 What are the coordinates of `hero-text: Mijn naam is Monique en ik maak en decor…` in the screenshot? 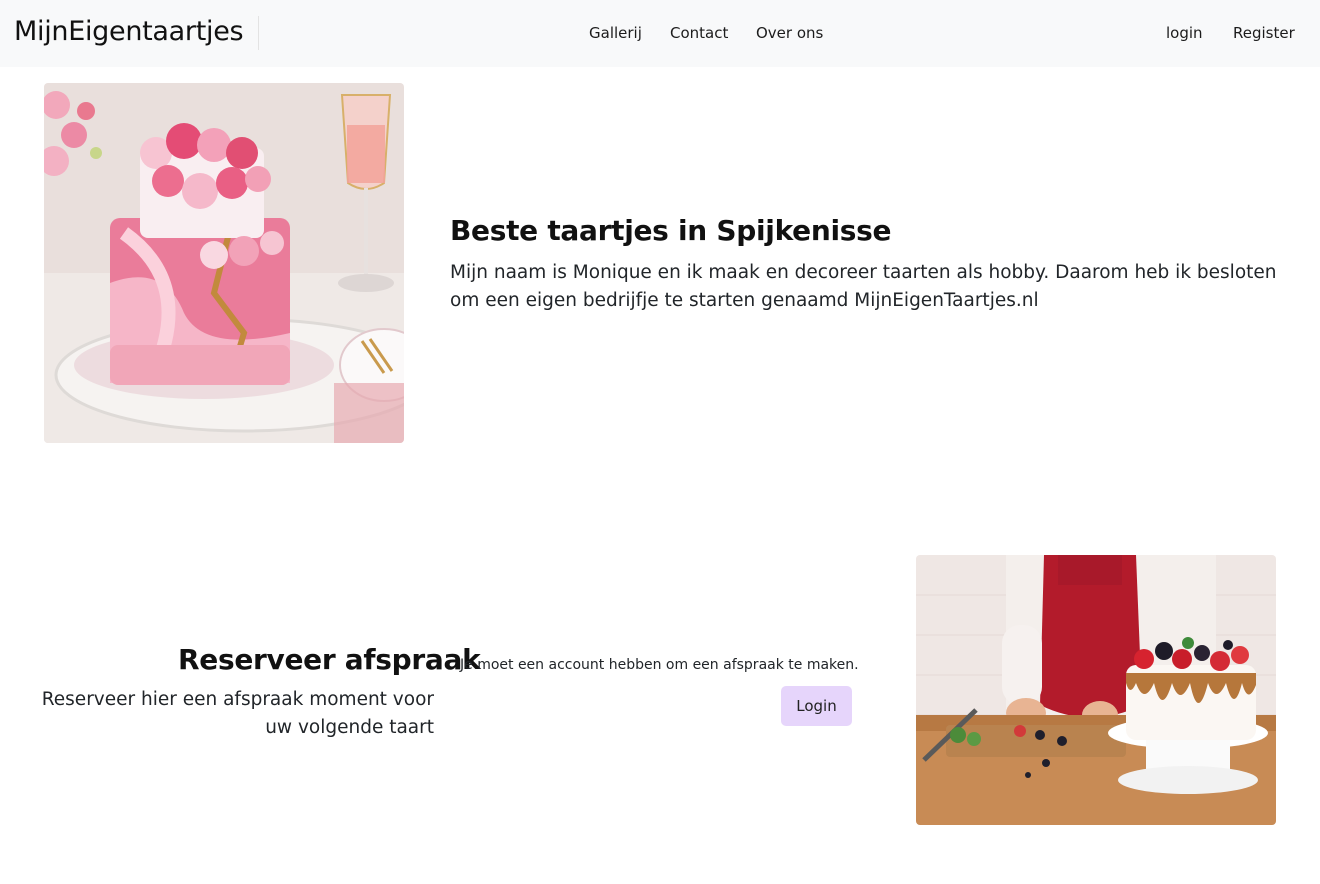 It's located at (863, 286).